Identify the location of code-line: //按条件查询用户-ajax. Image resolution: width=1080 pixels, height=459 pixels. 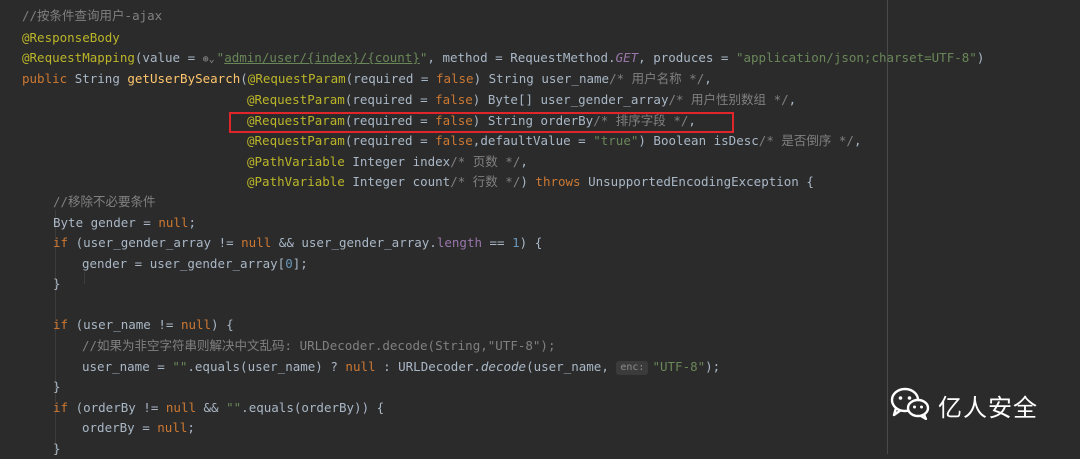
(92, 16).